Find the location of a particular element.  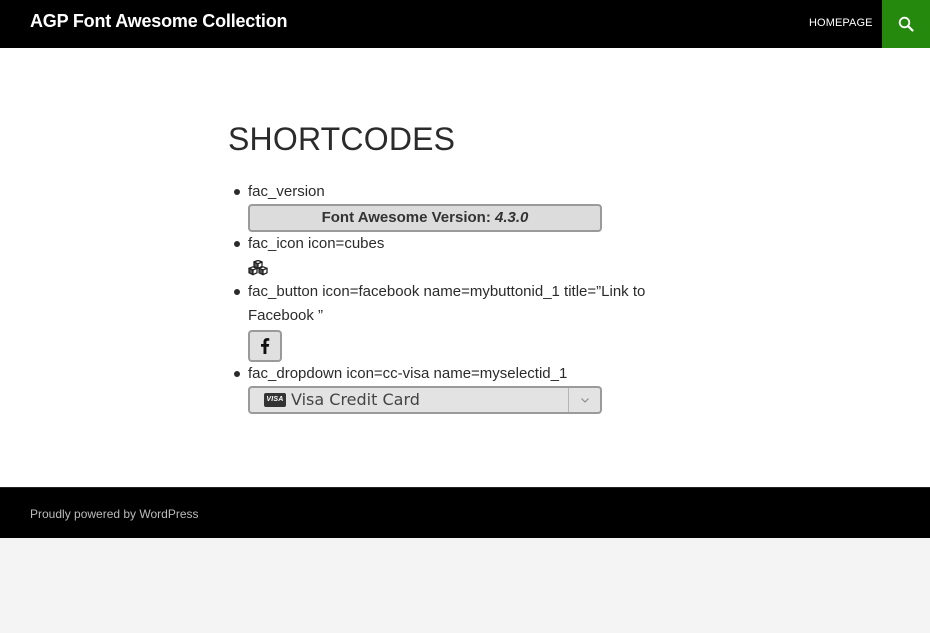

search-icon is located at coordinates (906, 24).